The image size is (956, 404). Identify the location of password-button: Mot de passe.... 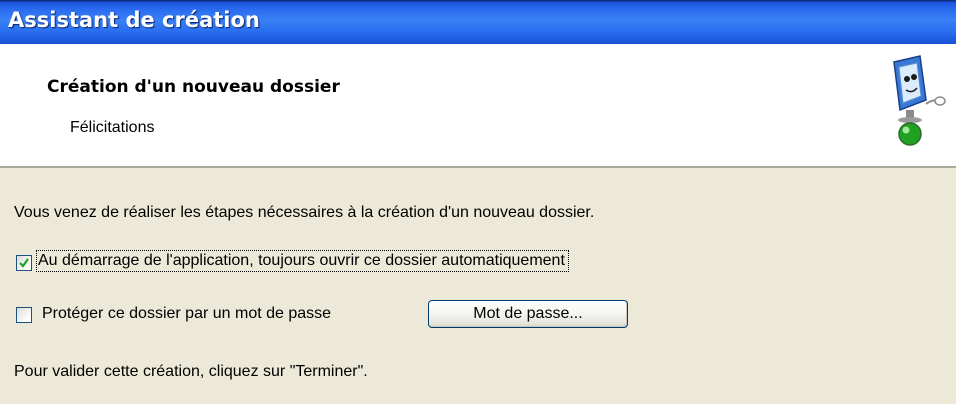
(528, 314).